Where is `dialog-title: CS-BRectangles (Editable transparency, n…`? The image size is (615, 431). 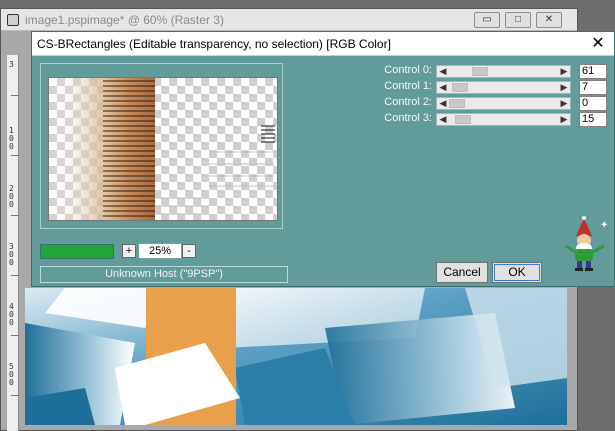 dialog-title: CS-BRectangles (Editable transparency, n… is located at coordinates (214, 44).